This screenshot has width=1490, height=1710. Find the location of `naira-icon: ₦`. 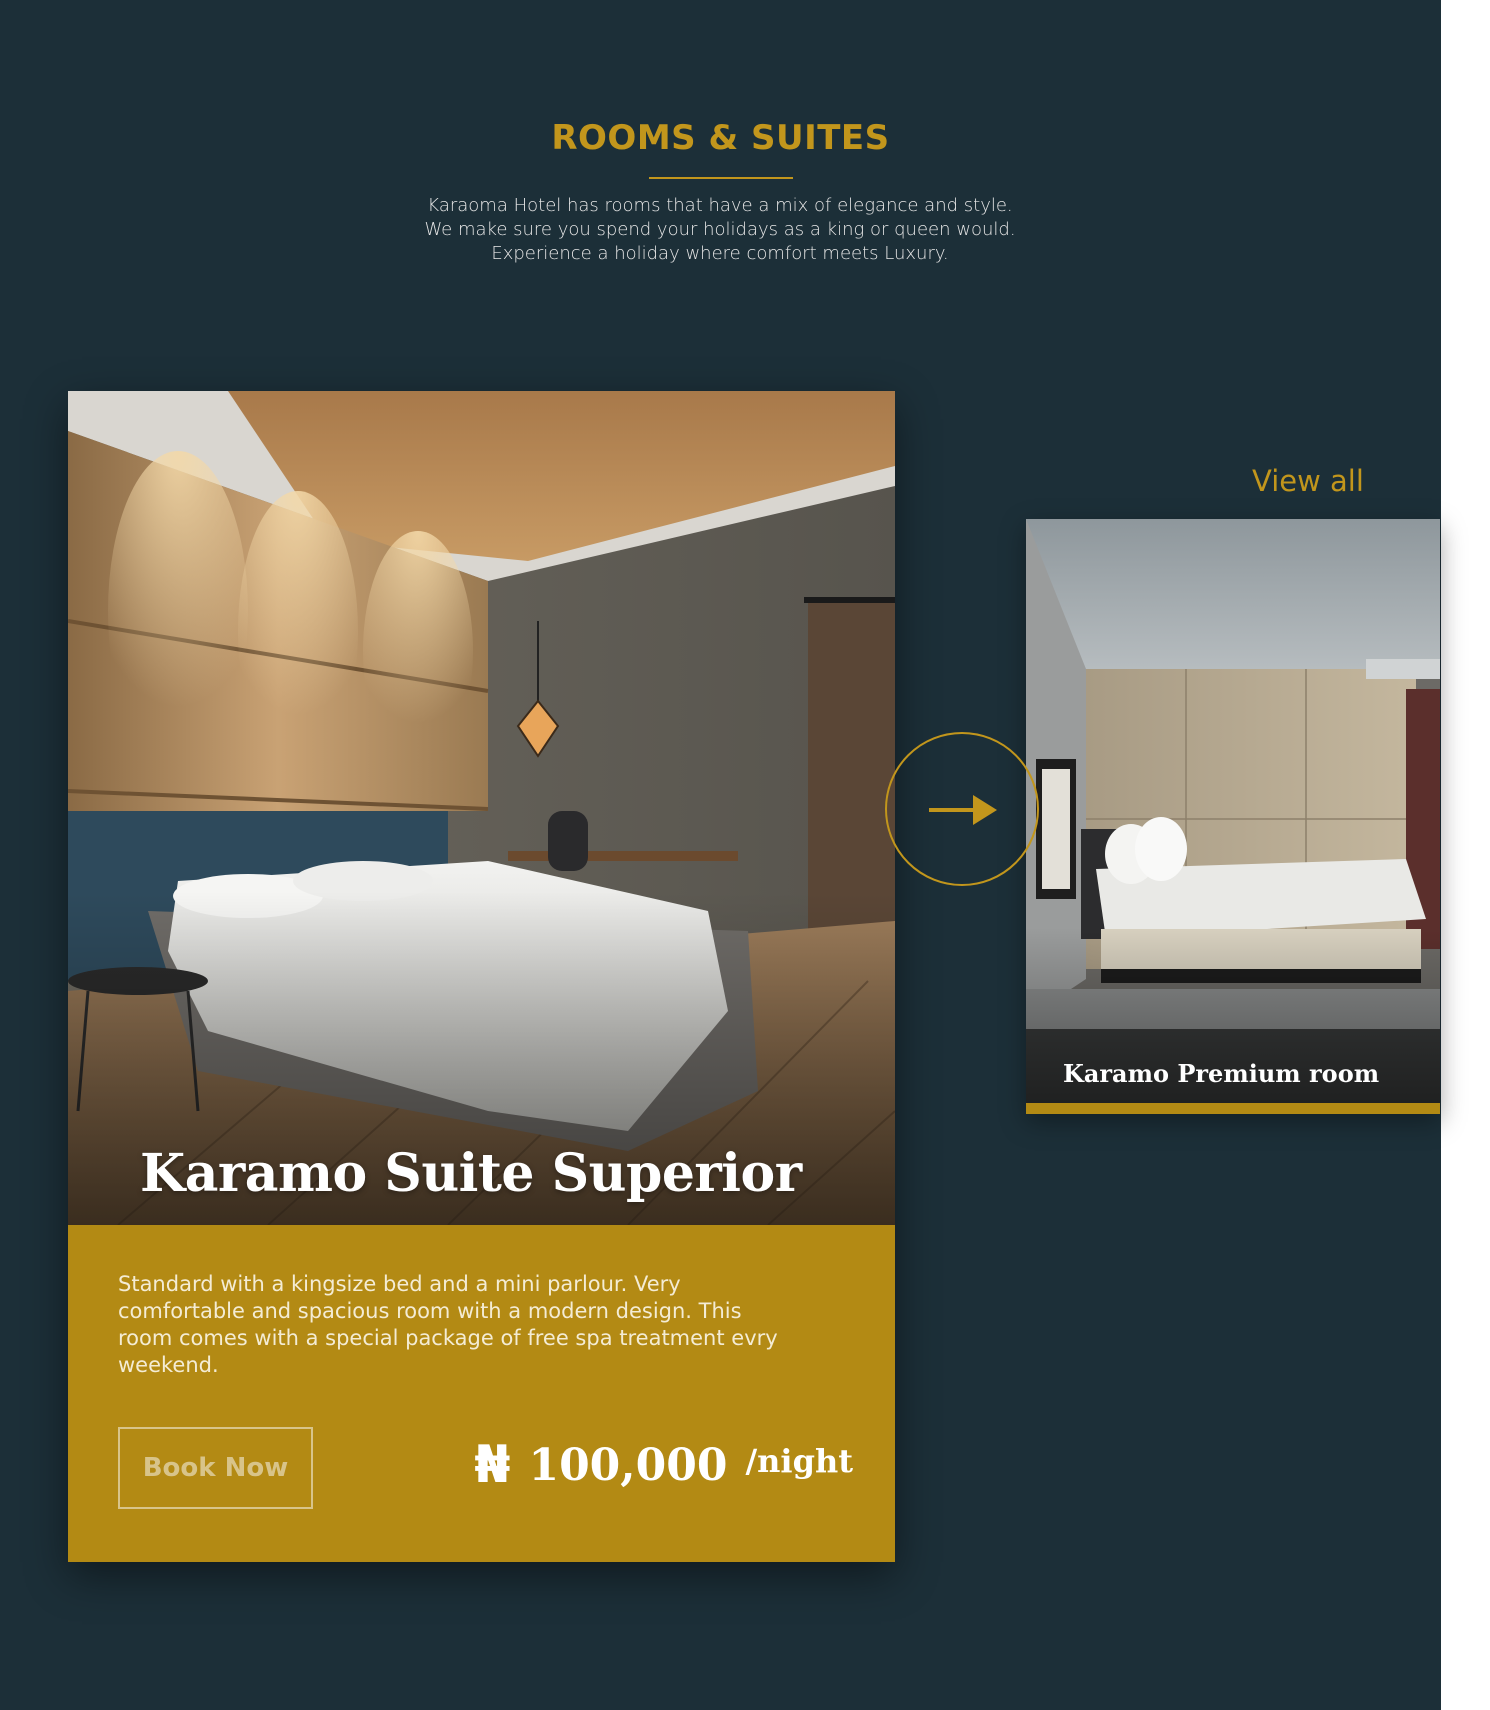

naira-icon: ₦ is located at coordinates (492, 1465).